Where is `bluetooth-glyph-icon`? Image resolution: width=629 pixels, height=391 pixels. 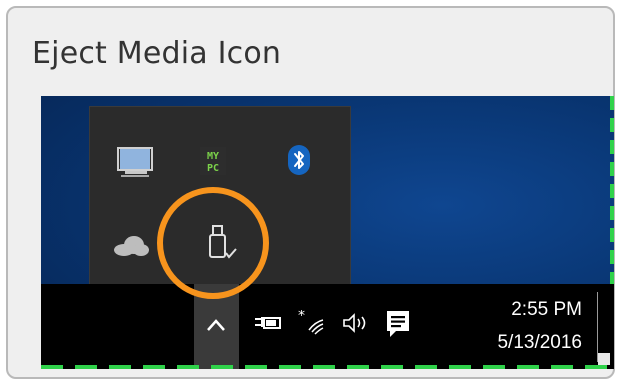 bluetooth-glyph-icon is located at coordinates (299, 160).